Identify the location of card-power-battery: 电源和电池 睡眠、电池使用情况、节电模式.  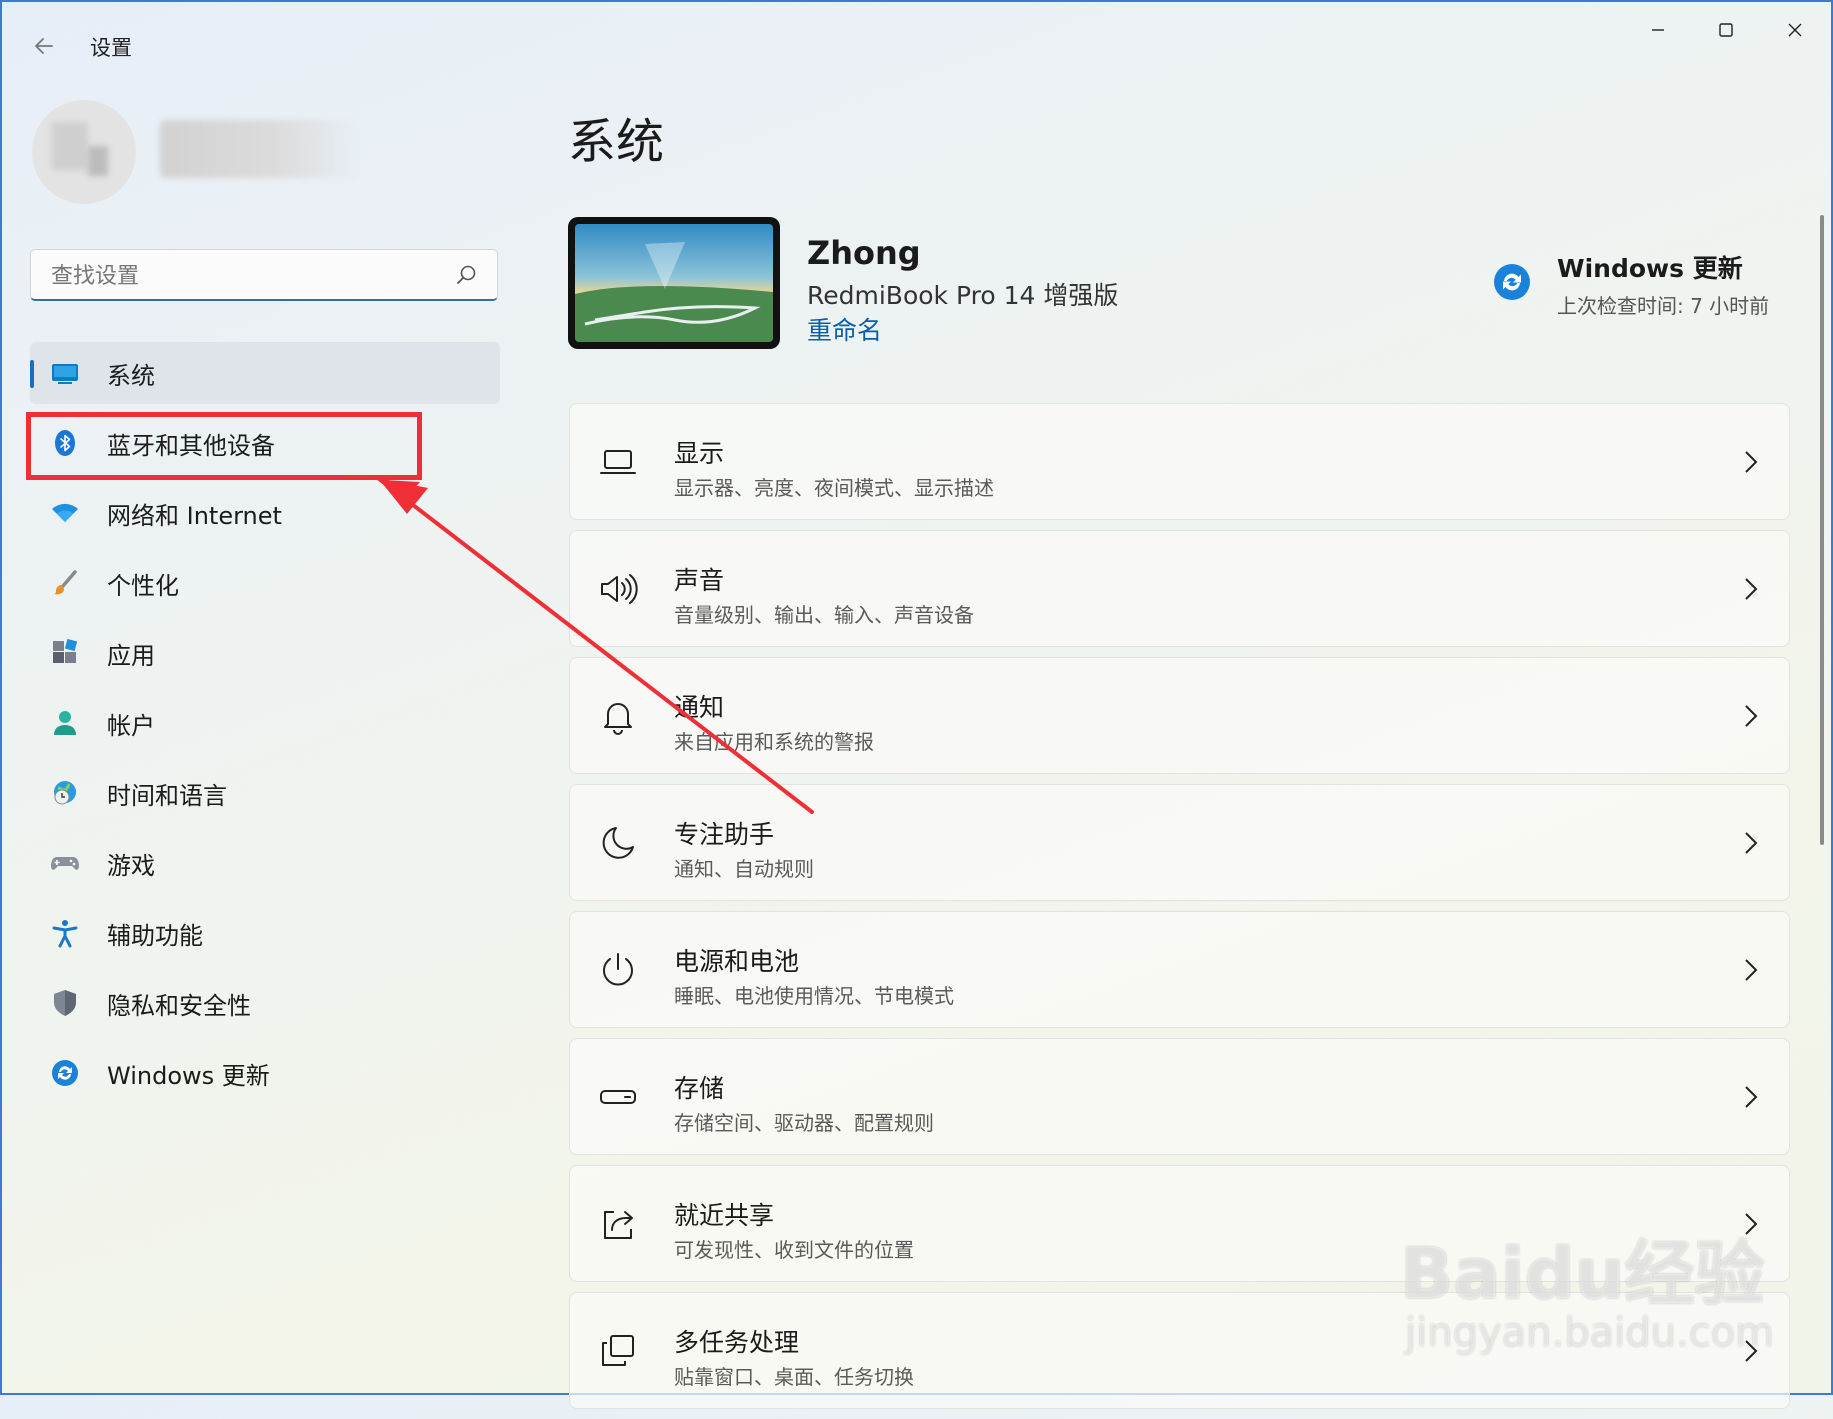
(1179, 969).